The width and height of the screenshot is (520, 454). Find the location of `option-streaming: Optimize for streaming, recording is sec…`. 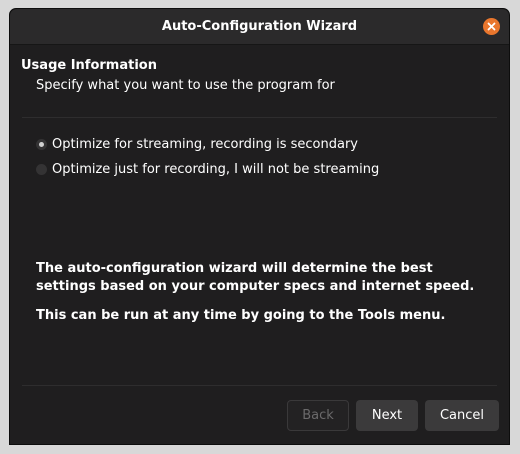

option-streaming: Optimize for streaming, recording is sec… is located at coordinates (197, 144).